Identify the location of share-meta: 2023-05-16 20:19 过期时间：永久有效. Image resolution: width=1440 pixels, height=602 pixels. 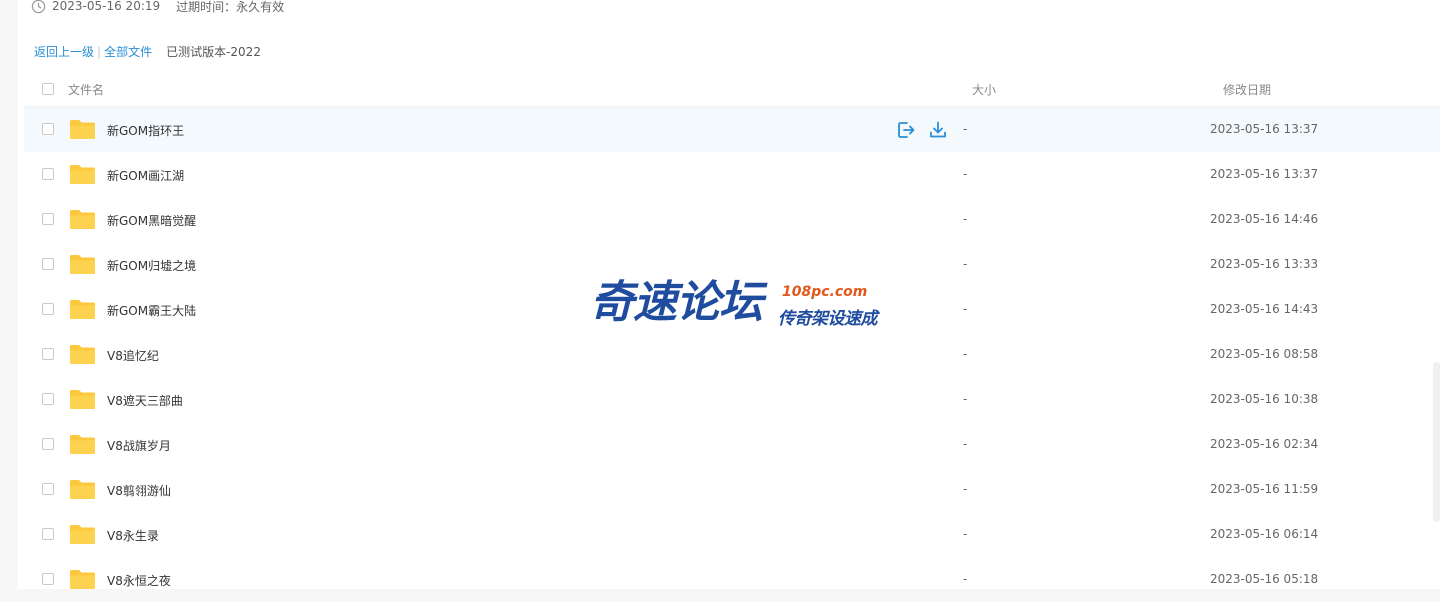
(157, 7).